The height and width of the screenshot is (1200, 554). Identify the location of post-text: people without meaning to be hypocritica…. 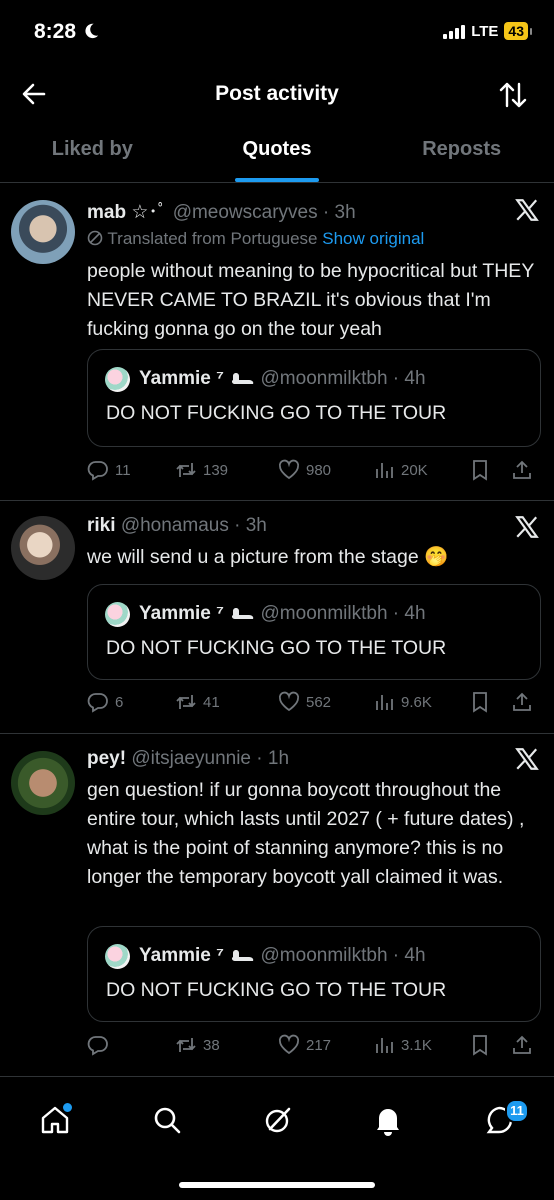
(310, 300).